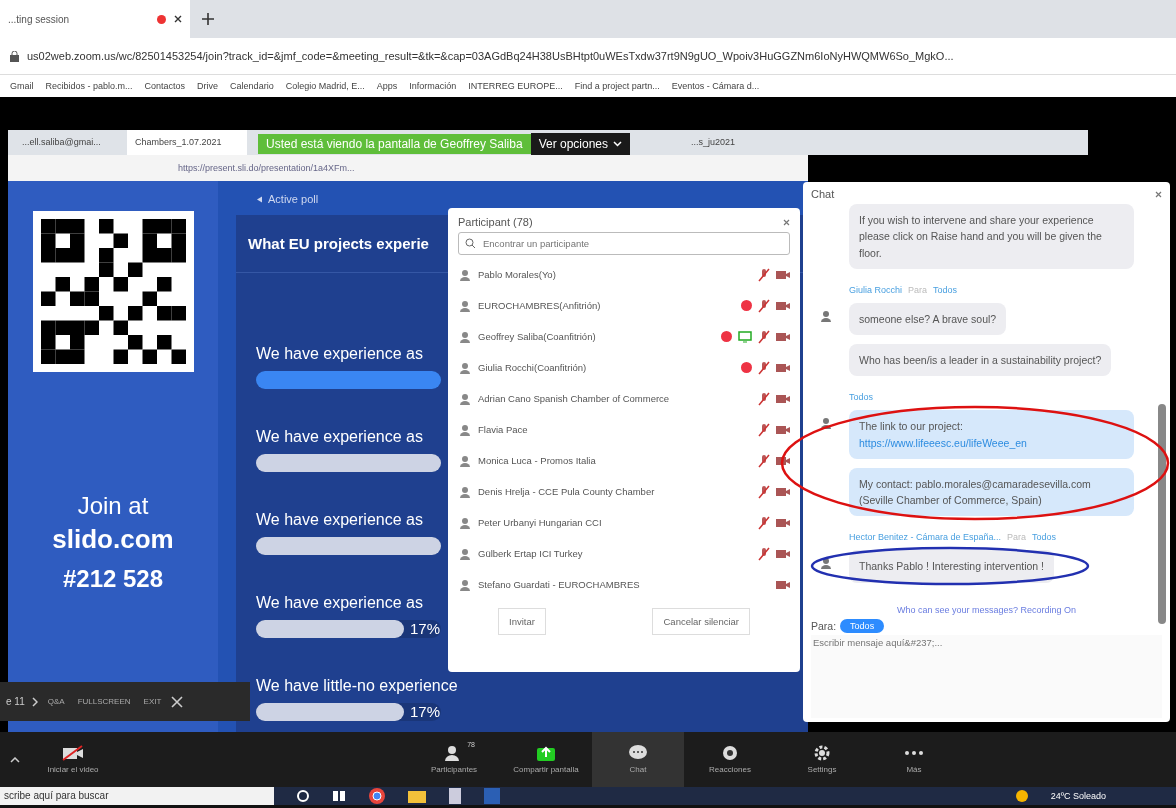  What do you see at coordinates (624, 336) in the screenshot?
I see `participant-row: Geoffrey Saliba(Coanfitrión)` at bounding box center [624, 336].